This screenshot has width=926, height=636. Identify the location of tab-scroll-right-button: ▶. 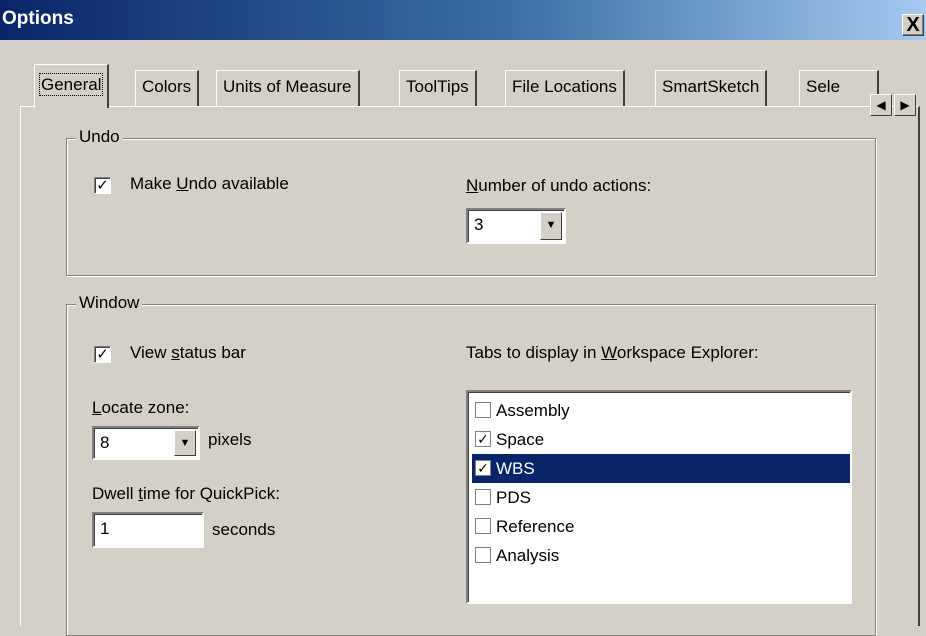
(905, 105).